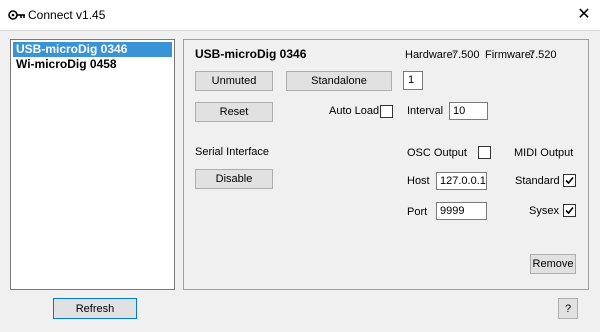 This screenshot has height=332, width=600. What do you see at coordinates (413, 80) in the screenshot?
I see `standalone-value: 1` at bounding box center [413, 80].